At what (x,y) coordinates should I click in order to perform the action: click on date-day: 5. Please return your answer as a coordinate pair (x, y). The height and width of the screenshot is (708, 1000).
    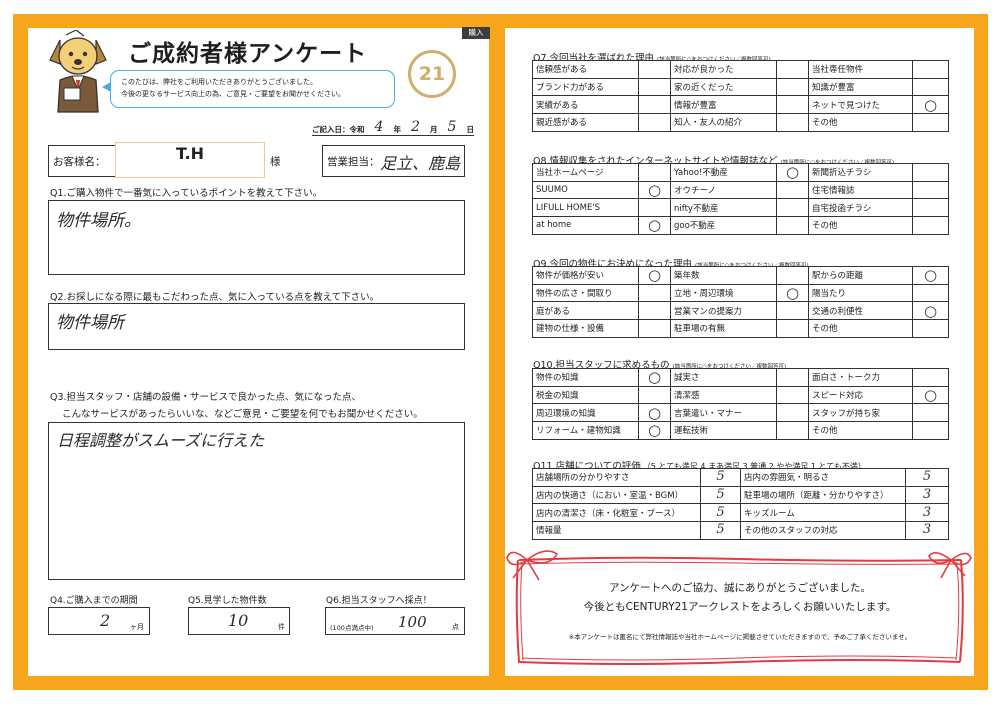
    Looking at the image, I should click on (452, 127).